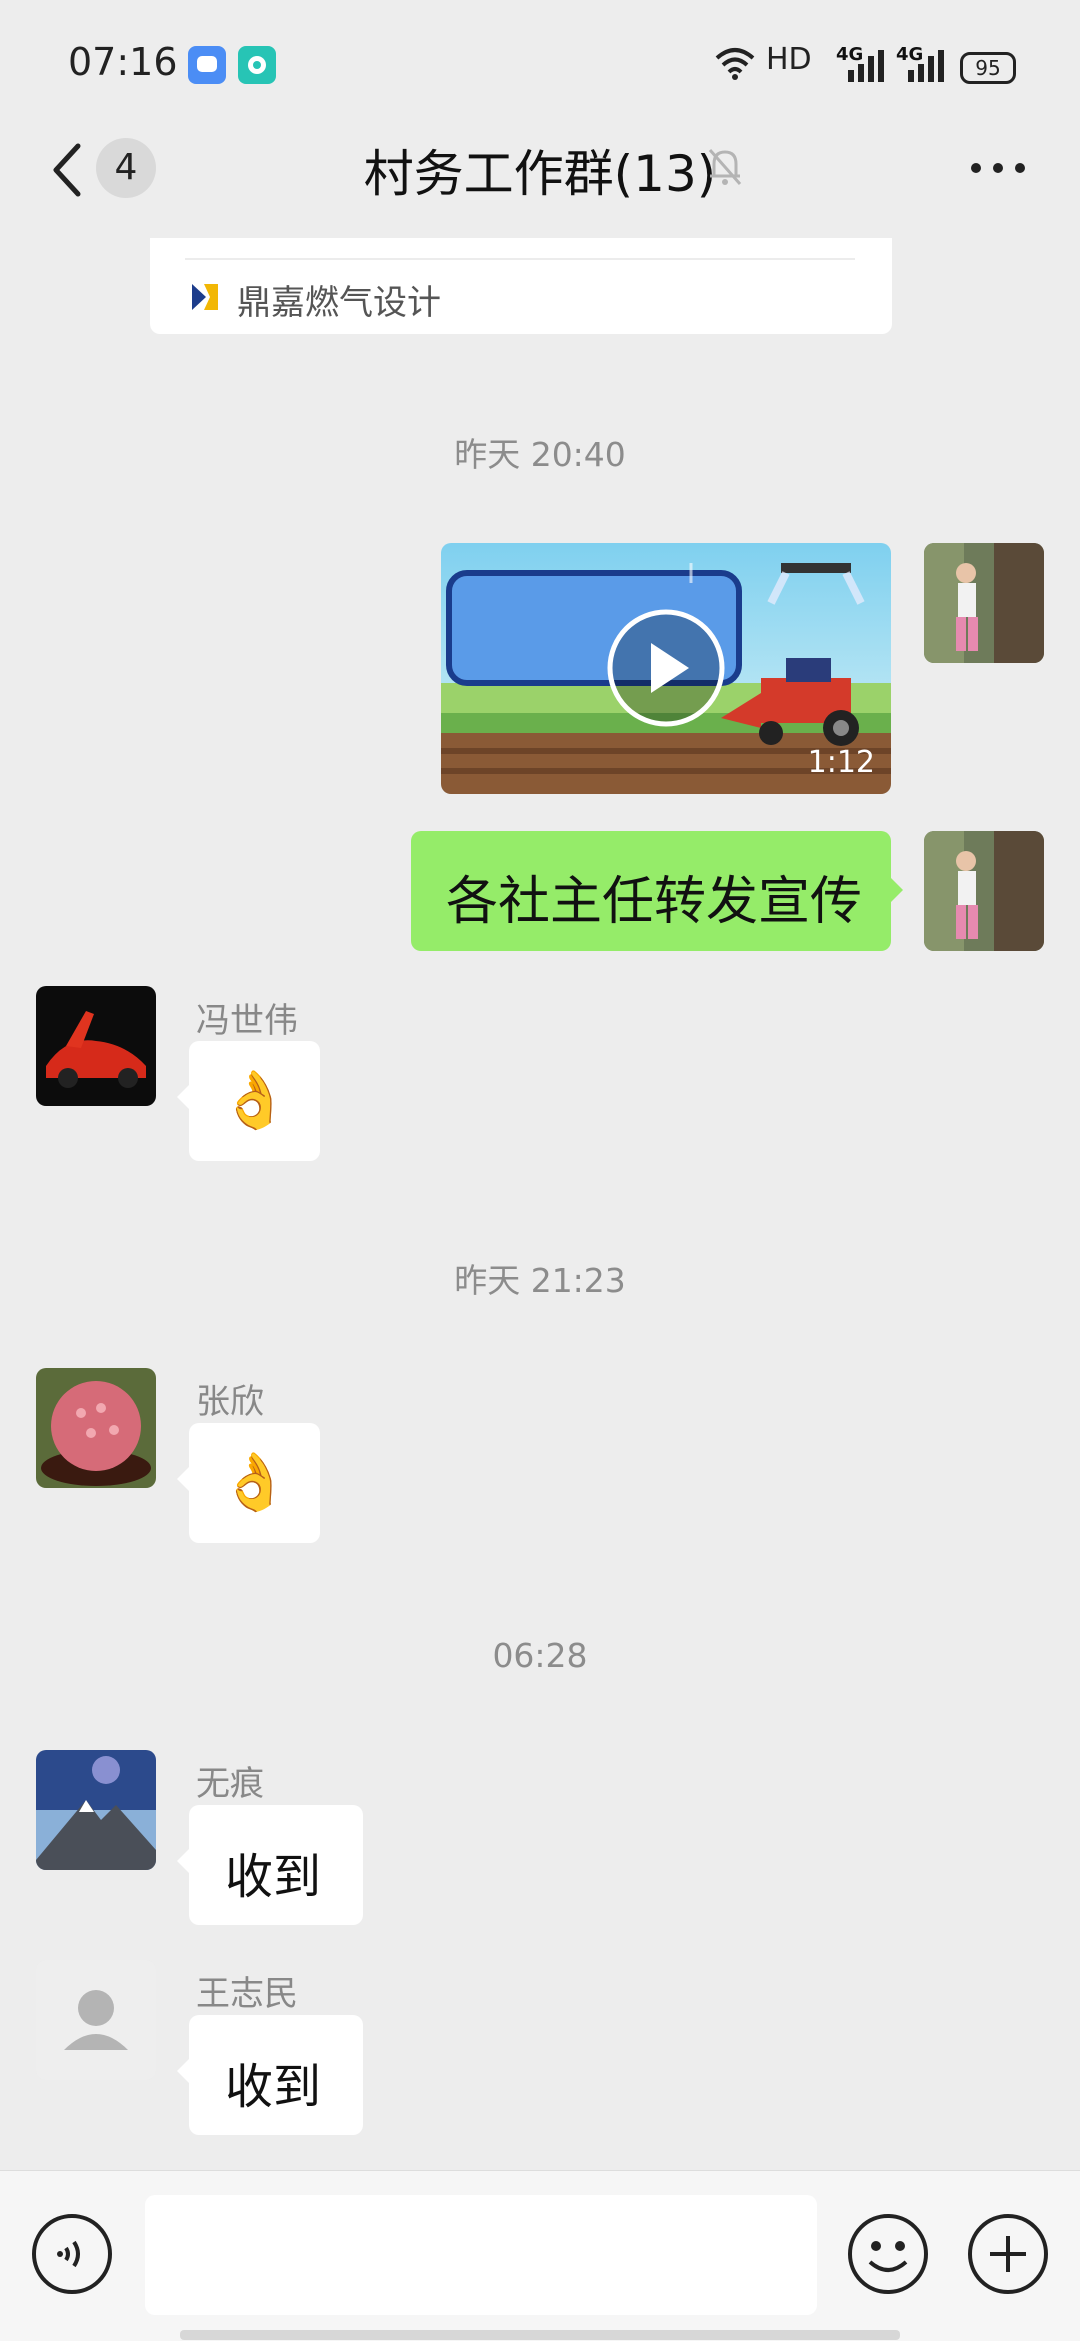 The height and width of the screenshot is (2341, 1080). I want to click on message-input, so click(481, 2255).